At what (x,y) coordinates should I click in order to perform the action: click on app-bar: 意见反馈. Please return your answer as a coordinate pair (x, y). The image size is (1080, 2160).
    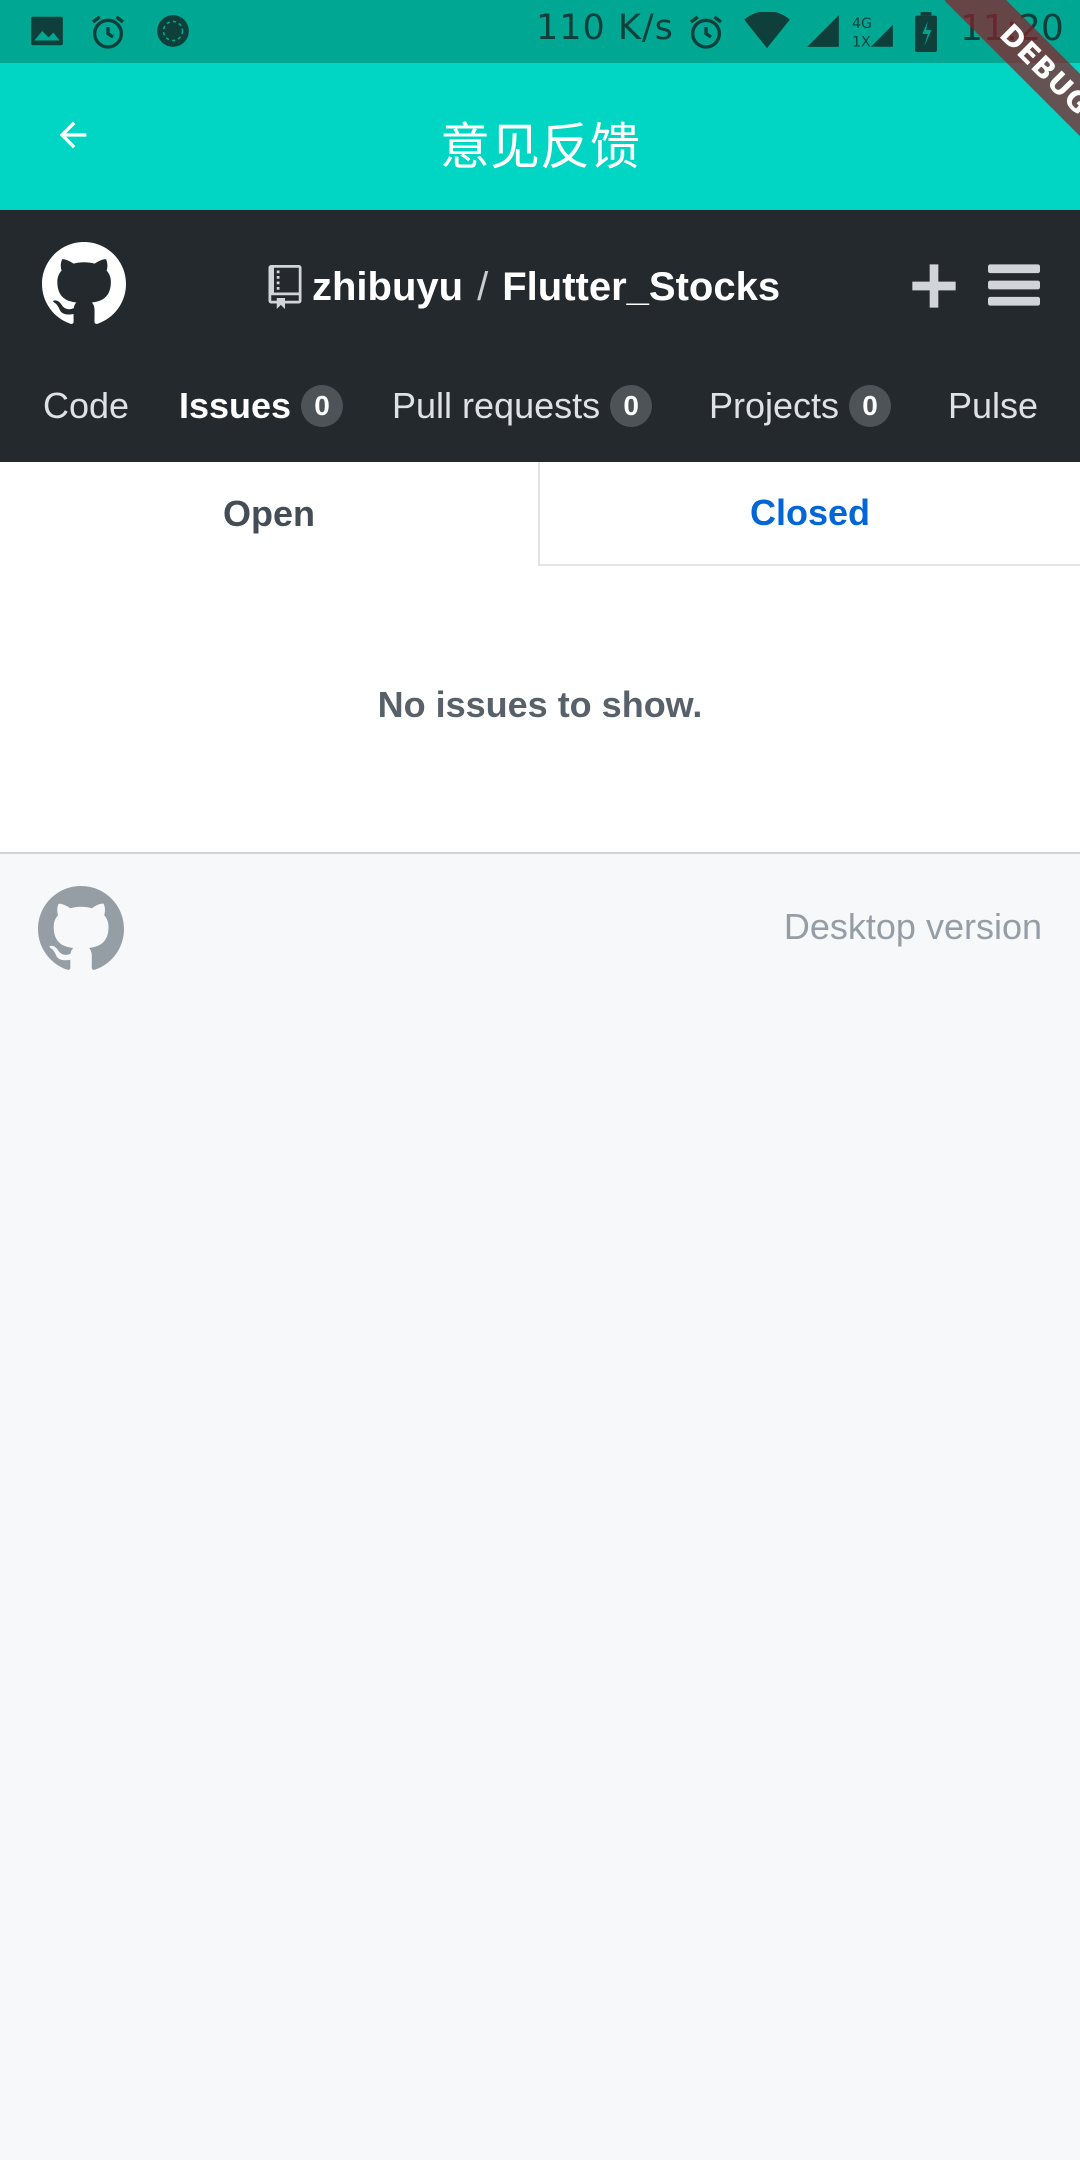
    Looking at the image, I should click on (540, 136).